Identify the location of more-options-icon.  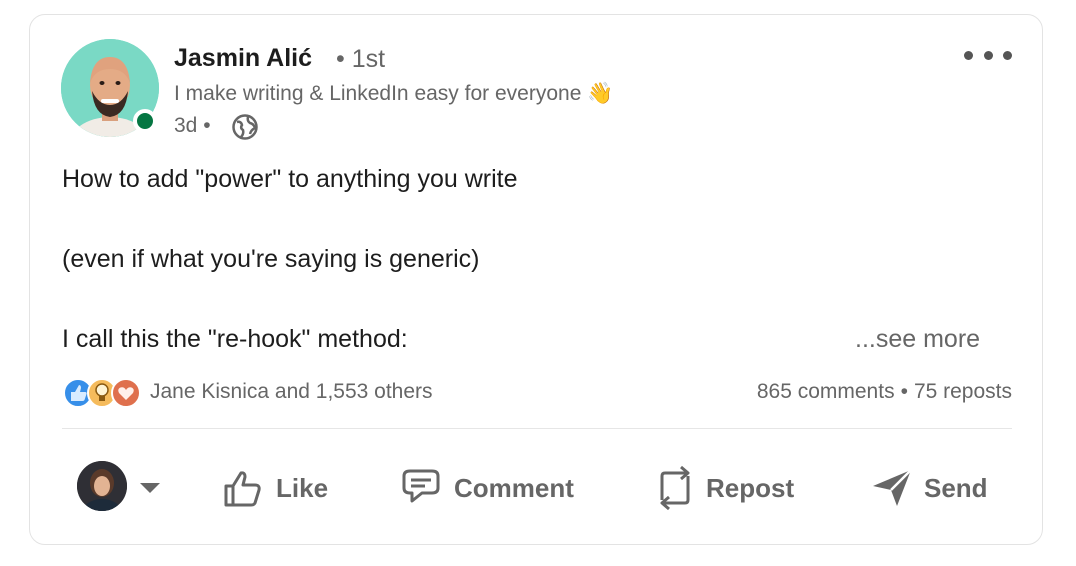
(988, 55).